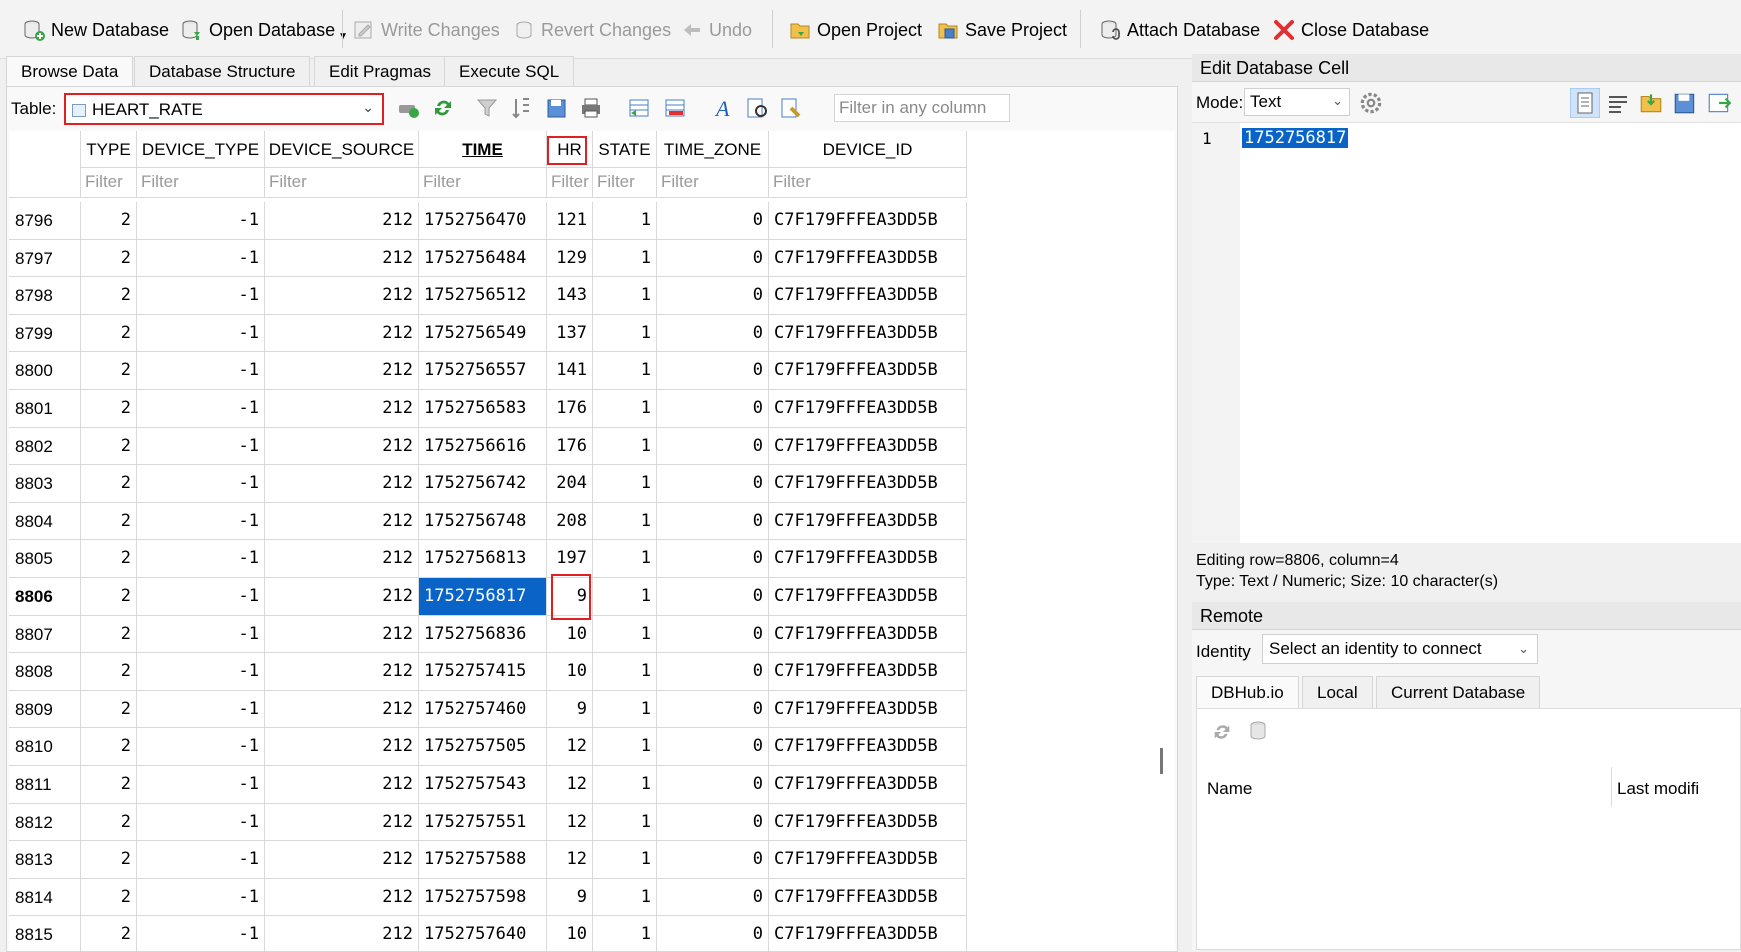  What do you see at coordinates (570, 258) in the screenshot?
I see `table-cell: 129` at bounding box center [570, 258].